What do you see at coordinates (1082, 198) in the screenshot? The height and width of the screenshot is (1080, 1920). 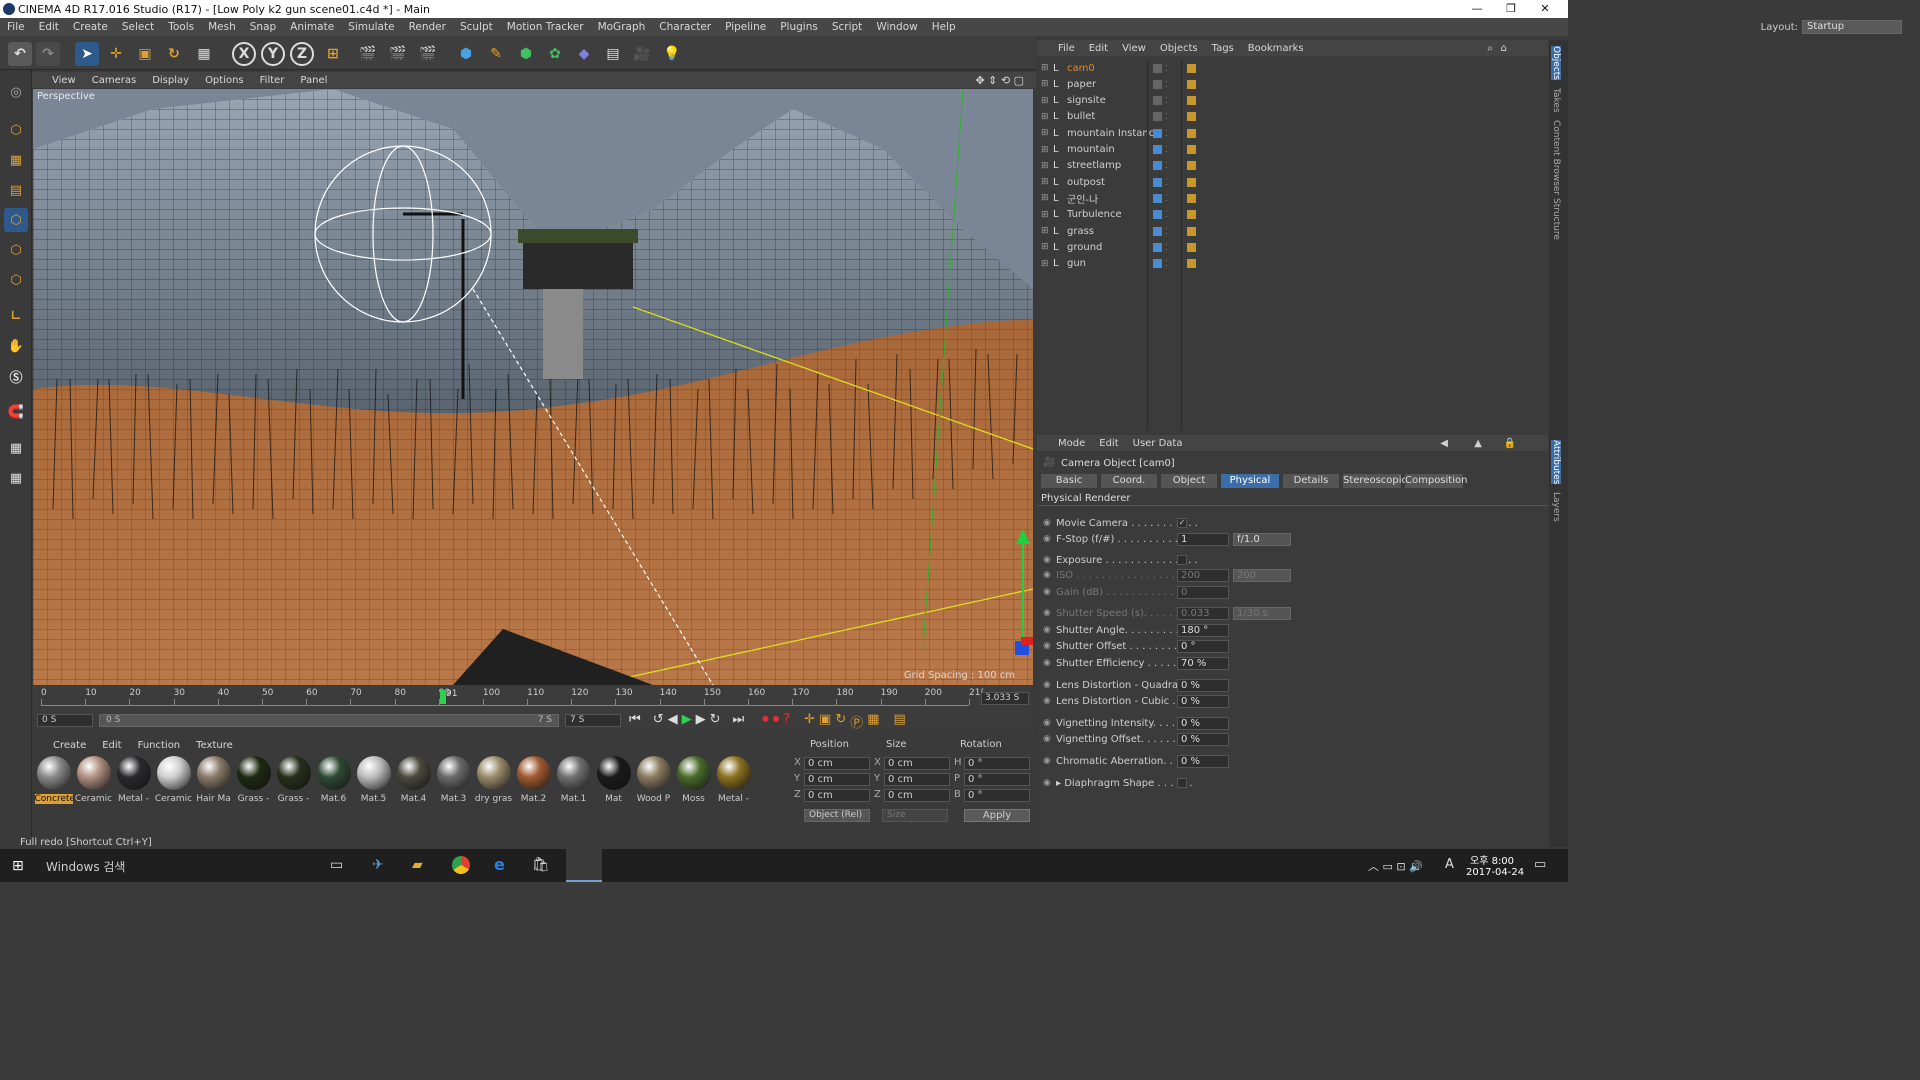 I see `object-name: 군인-나` at bounding box center [1082, 198].